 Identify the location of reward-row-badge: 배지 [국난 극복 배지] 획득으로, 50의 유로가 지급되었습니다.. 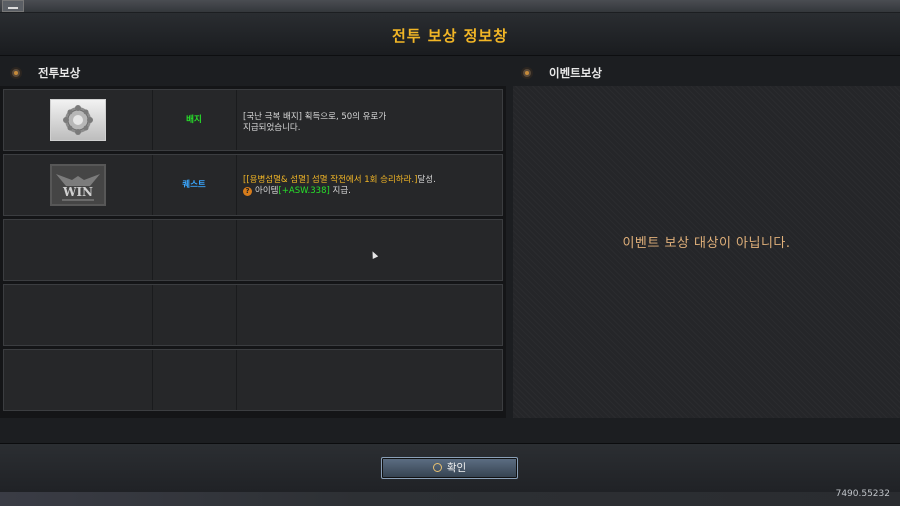
(253, 120).